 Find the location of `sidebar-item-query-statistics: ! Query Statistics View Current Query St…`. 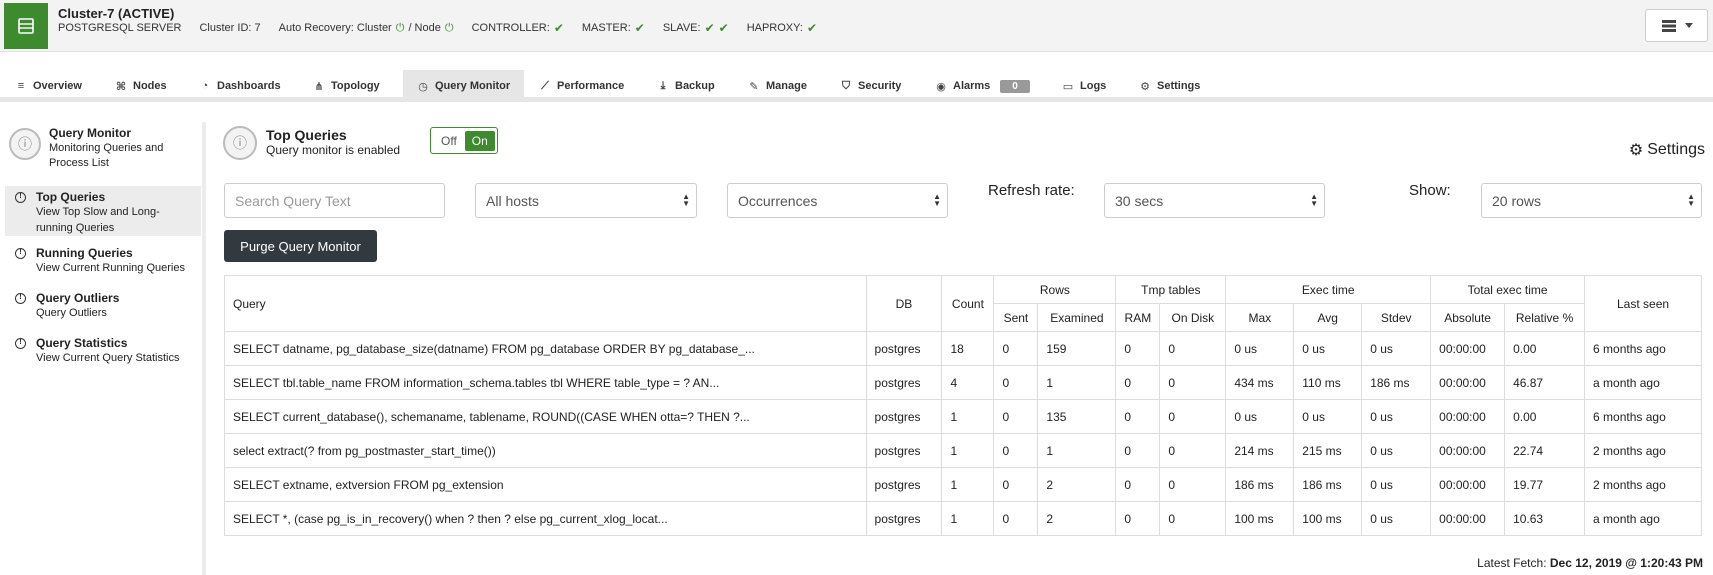

sidebar-item-query-statistics: ! Query Statistics View Current Query St… is located at coordinates (103, 351).